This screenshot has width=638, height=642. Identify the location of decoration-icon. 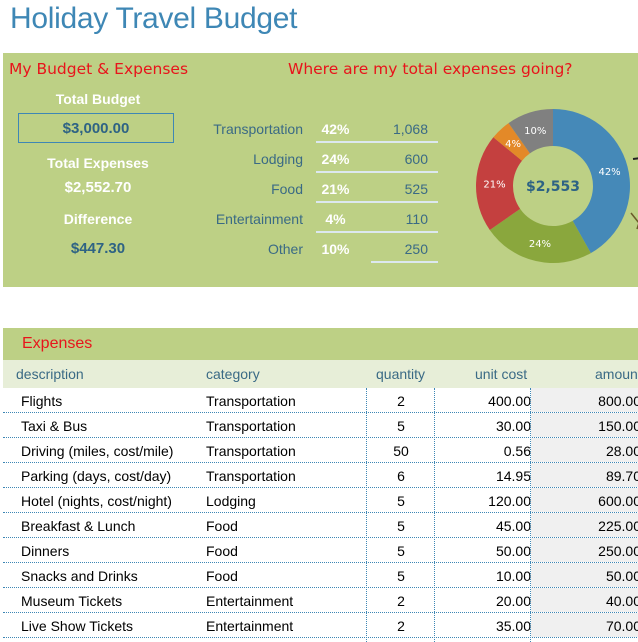
(635, 158).